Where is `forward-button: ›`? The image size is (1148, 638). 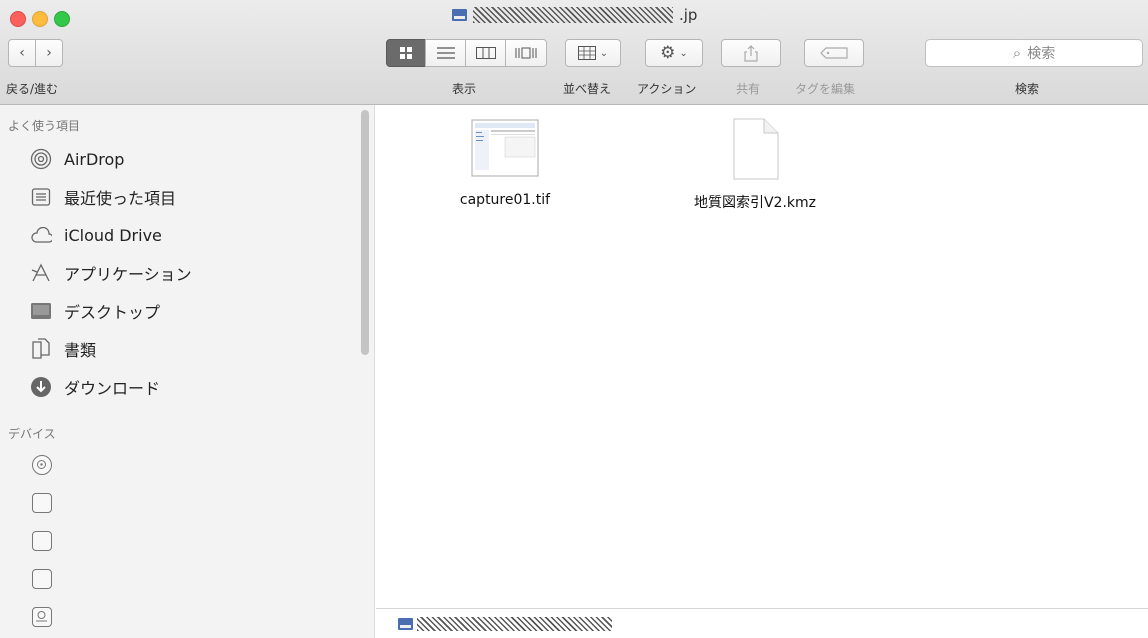 forward-button: › is located at coordinates (49, 53).